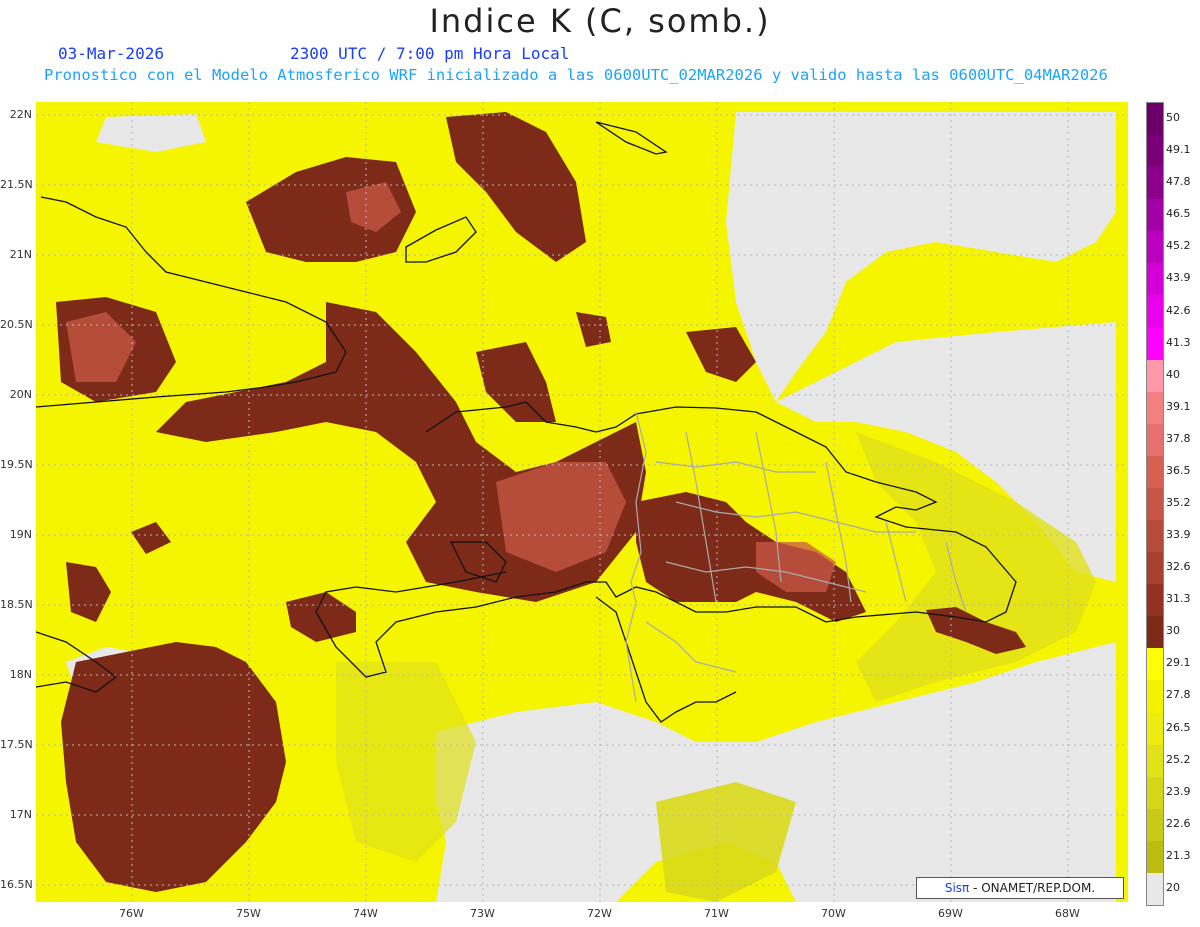  I want to click on credit-box: Sisπ - ONAMET/REP.DOM., so click(1020, 888).